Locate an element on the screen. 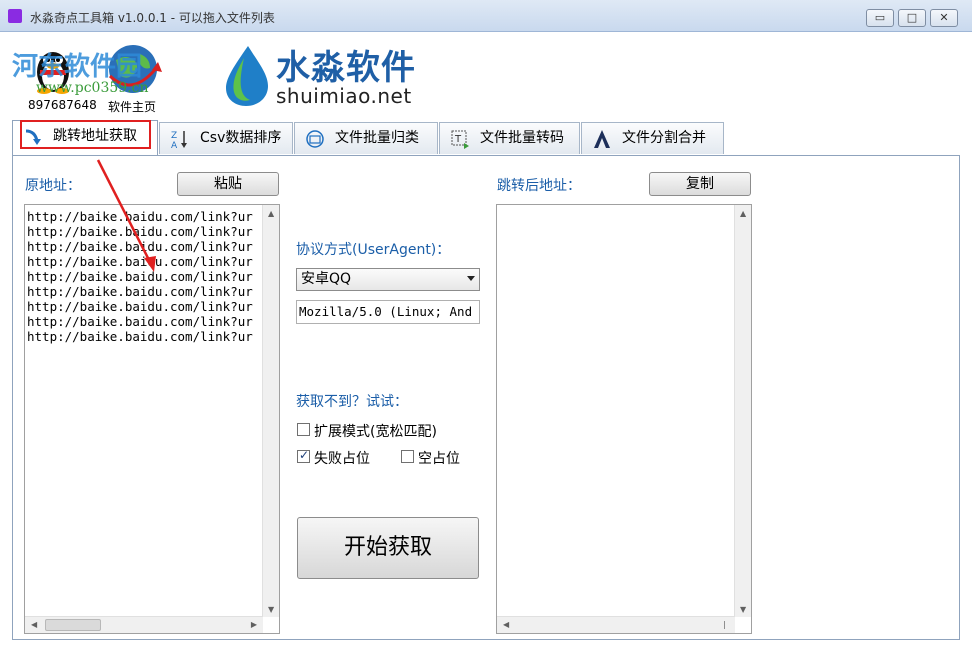 The width and height of the screenshot is (972, 654). classify-icon is located at coordinates (315, 139).